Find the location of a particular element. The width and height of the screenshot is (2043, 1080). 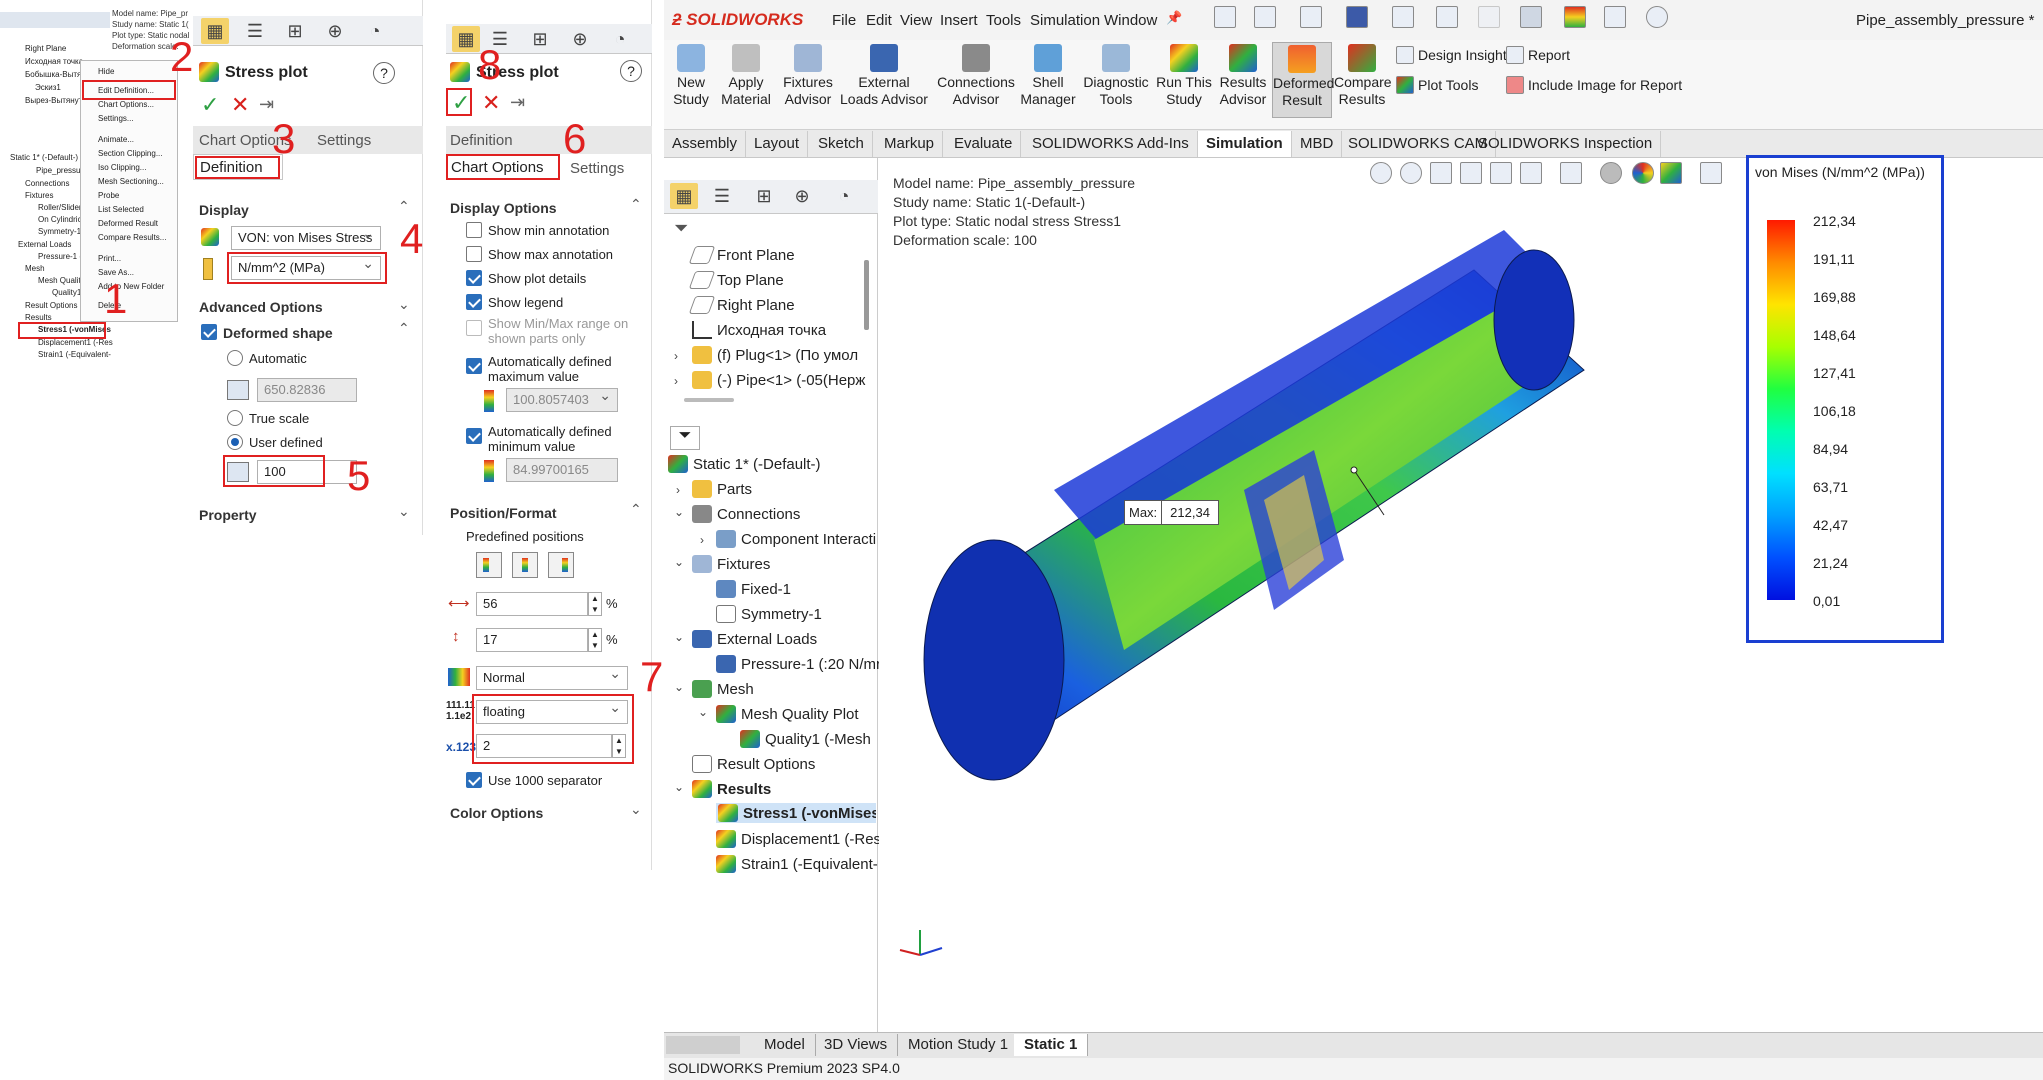

menu-view: View is located at coordinates (916, 20).